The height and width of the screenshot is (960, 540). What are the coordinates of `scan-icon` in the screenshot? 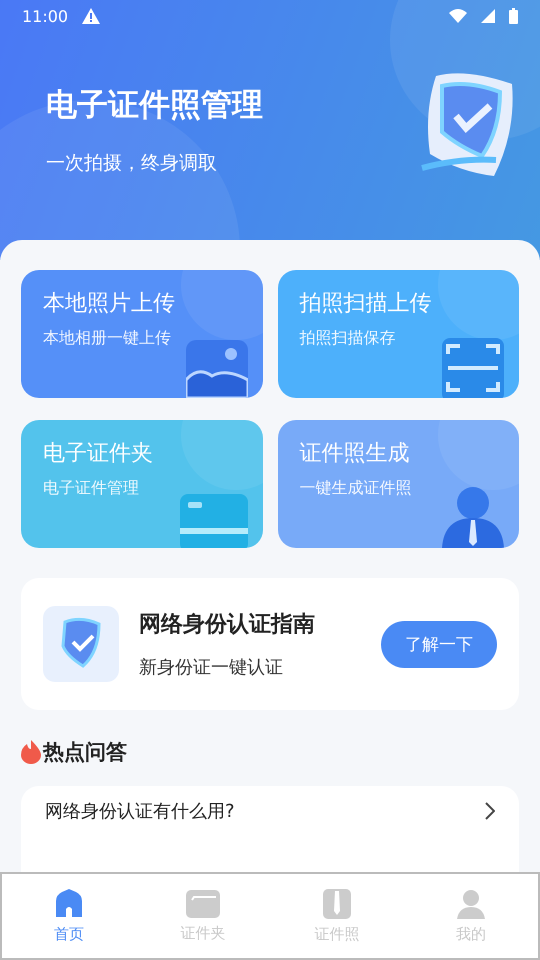 It's located at (473, 368).